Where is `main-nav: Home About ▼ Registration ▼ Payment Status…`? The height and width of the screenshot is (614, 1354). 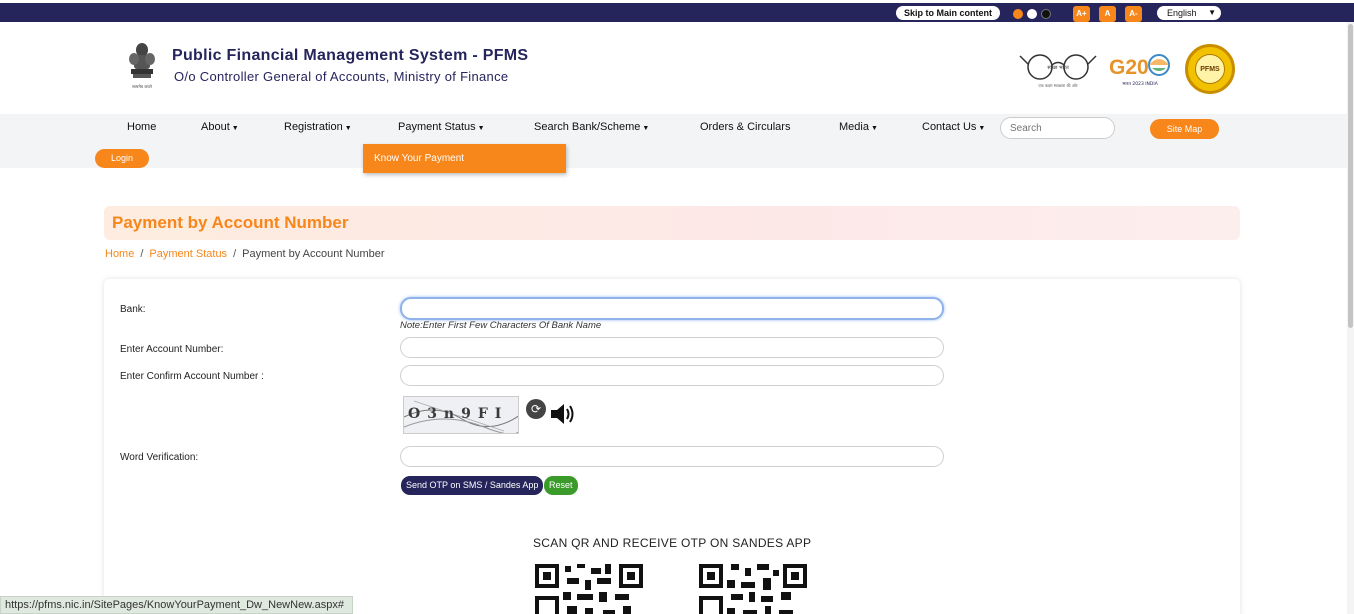 main-nav: Home About ▼ Registration ▼ Payment Status… is located at coordinates (677, 141).